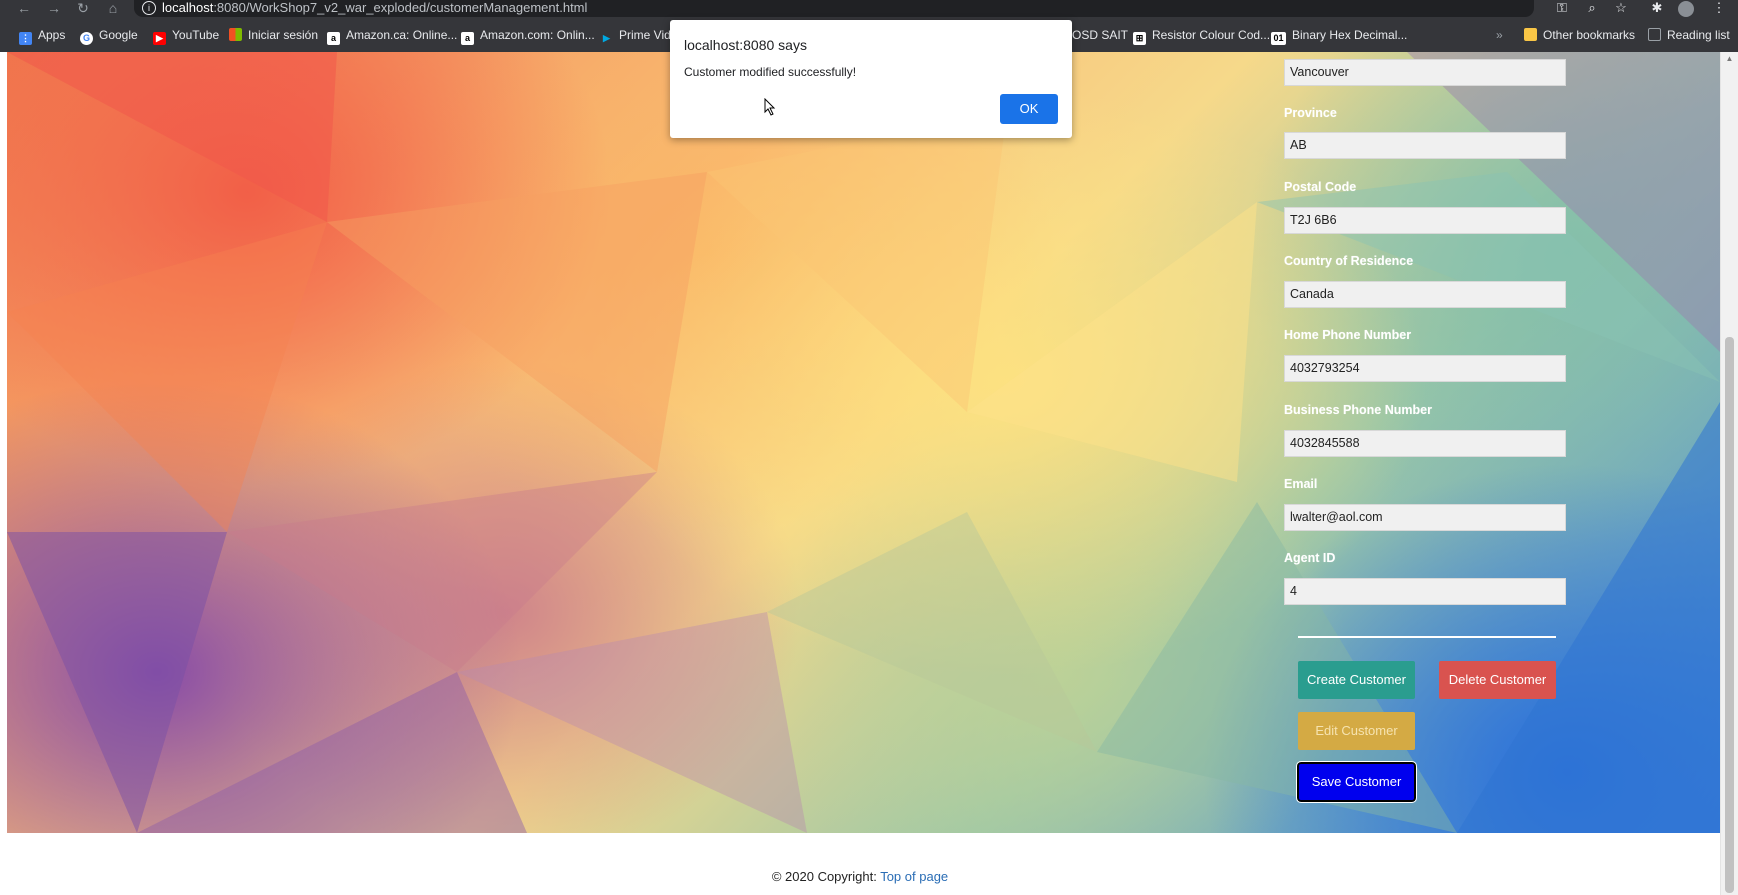 The width and height of the screenshot is (1738, 895). Describe the element at coordinates (770, 72) in the screenshot. I see `dialog-message: Customer modified successfully!` at that location.